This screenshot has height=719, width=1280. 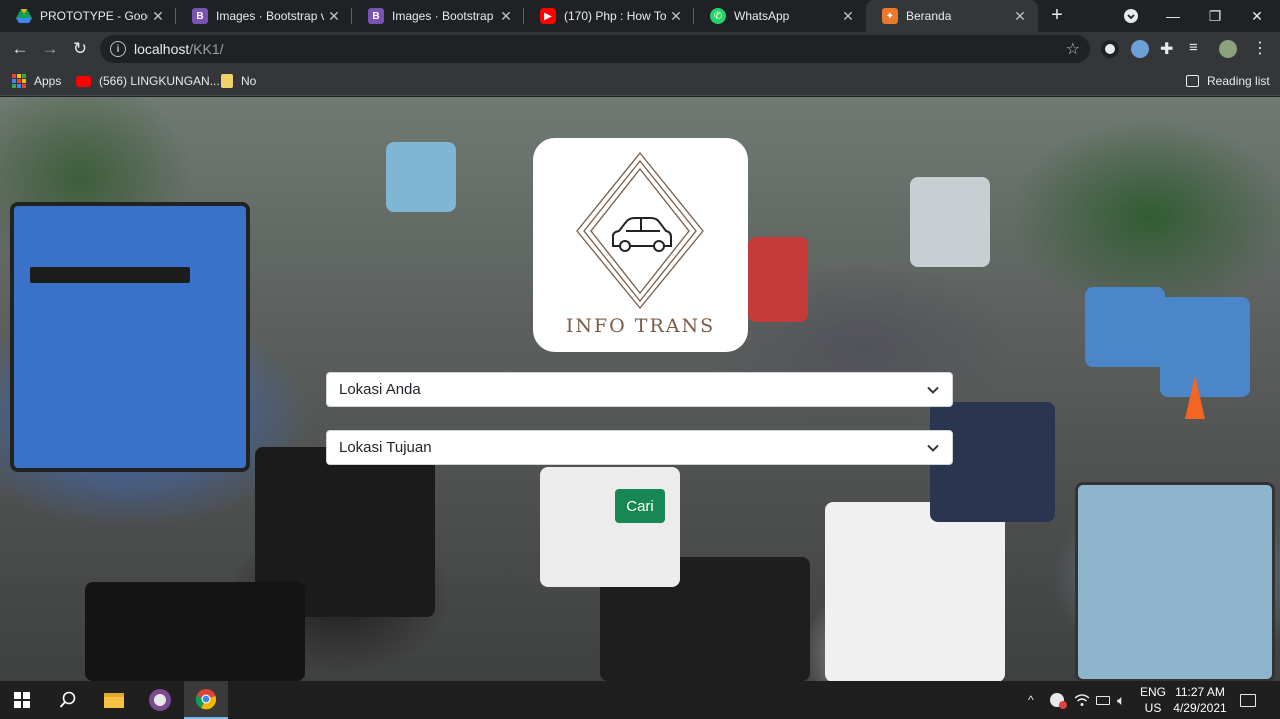 I want to click on volume-icon: 🔈︎, so click(x=1121, y=700).